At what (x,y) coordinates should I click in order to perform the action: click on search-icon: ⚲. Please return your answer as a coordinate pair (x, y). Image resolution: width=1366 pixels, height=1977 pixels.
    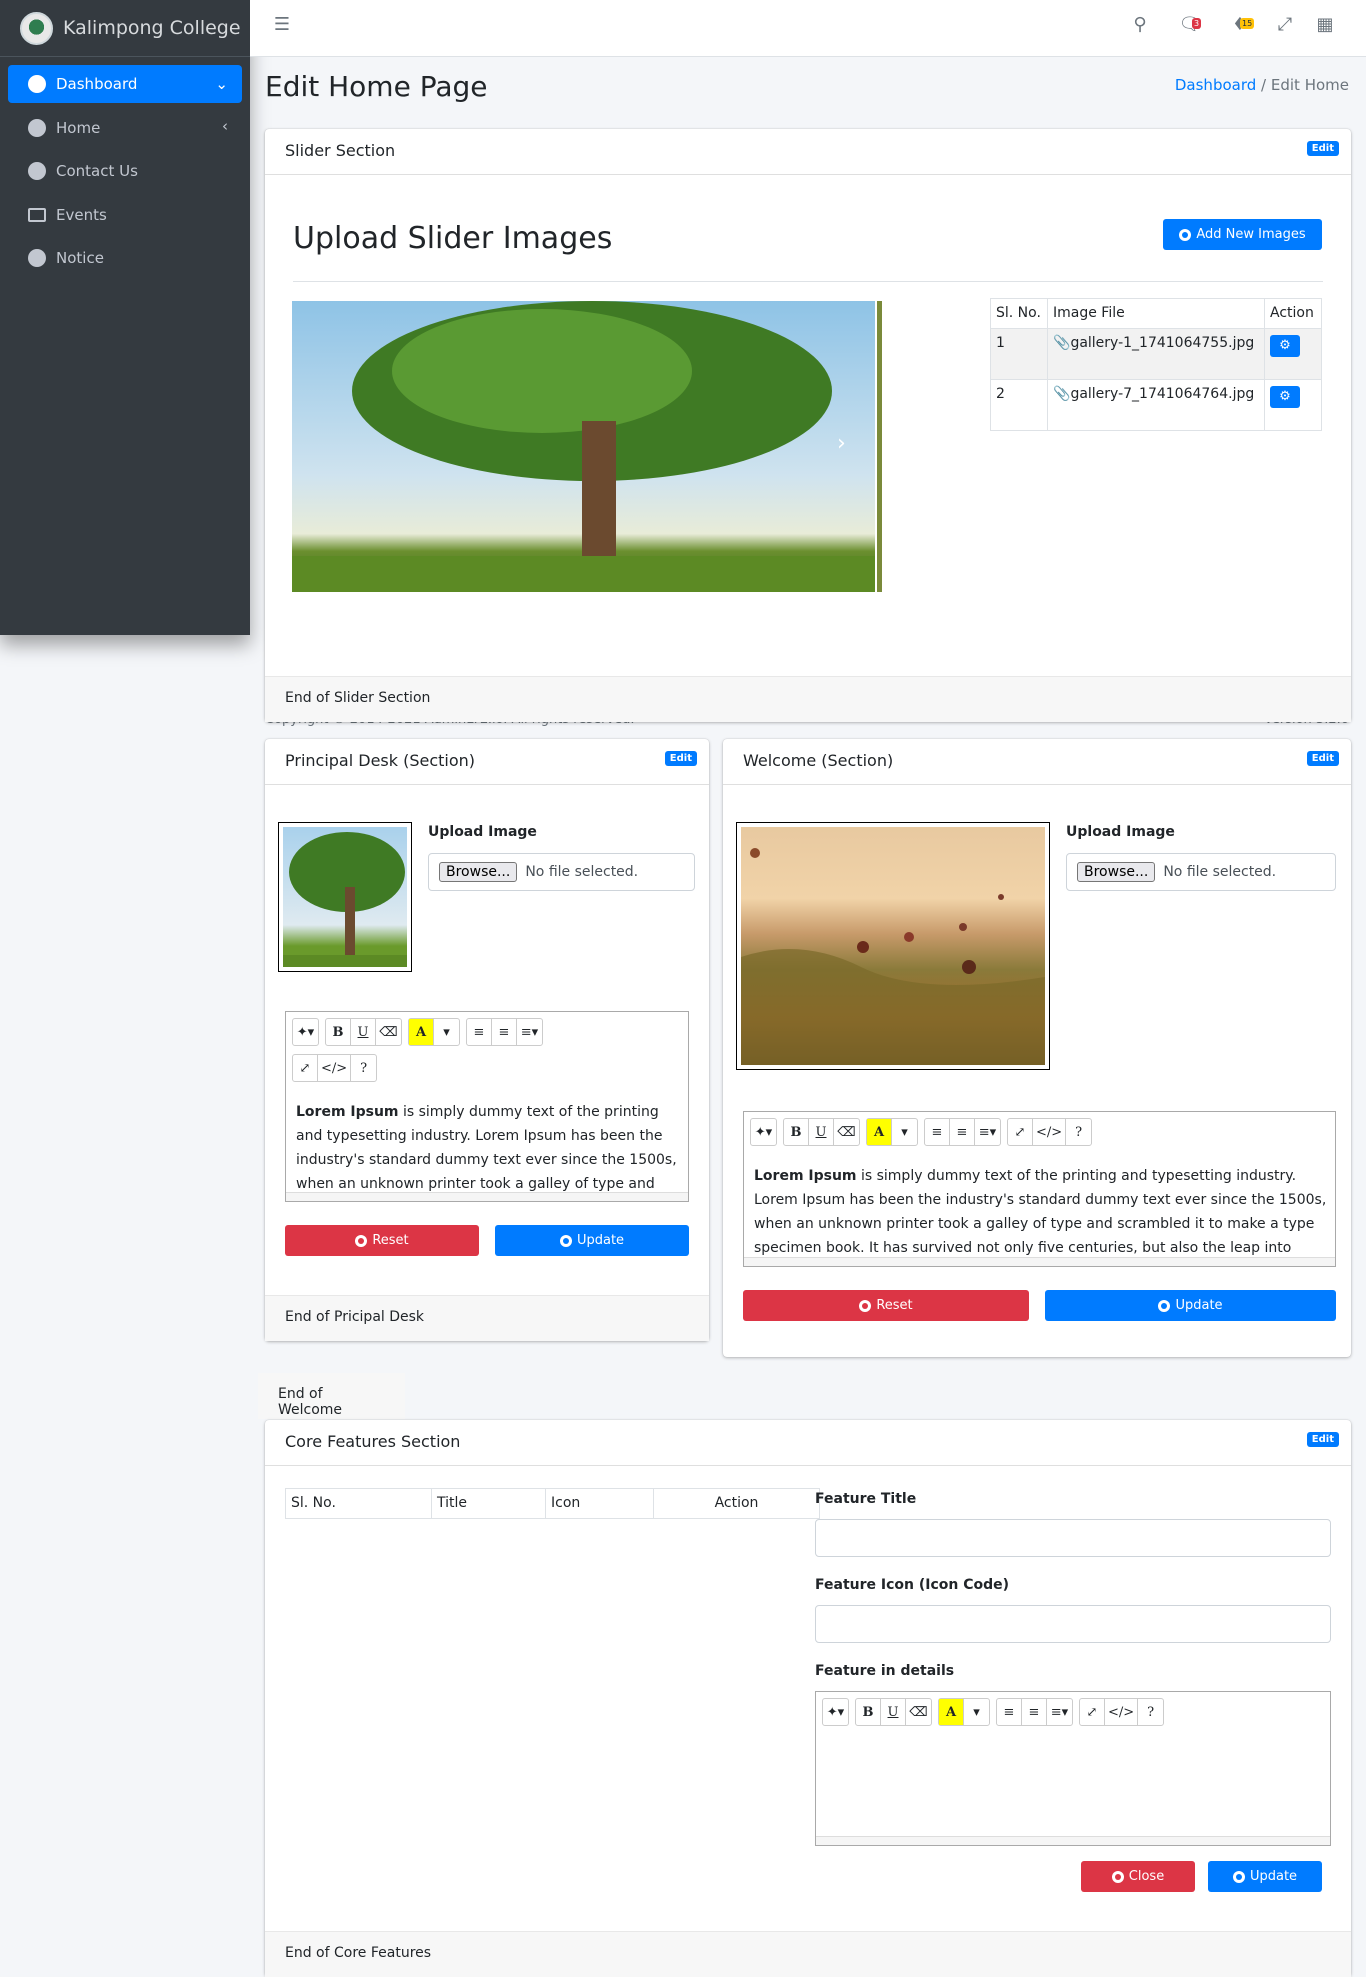
    Looking at the image, I should click on (1140, 26).